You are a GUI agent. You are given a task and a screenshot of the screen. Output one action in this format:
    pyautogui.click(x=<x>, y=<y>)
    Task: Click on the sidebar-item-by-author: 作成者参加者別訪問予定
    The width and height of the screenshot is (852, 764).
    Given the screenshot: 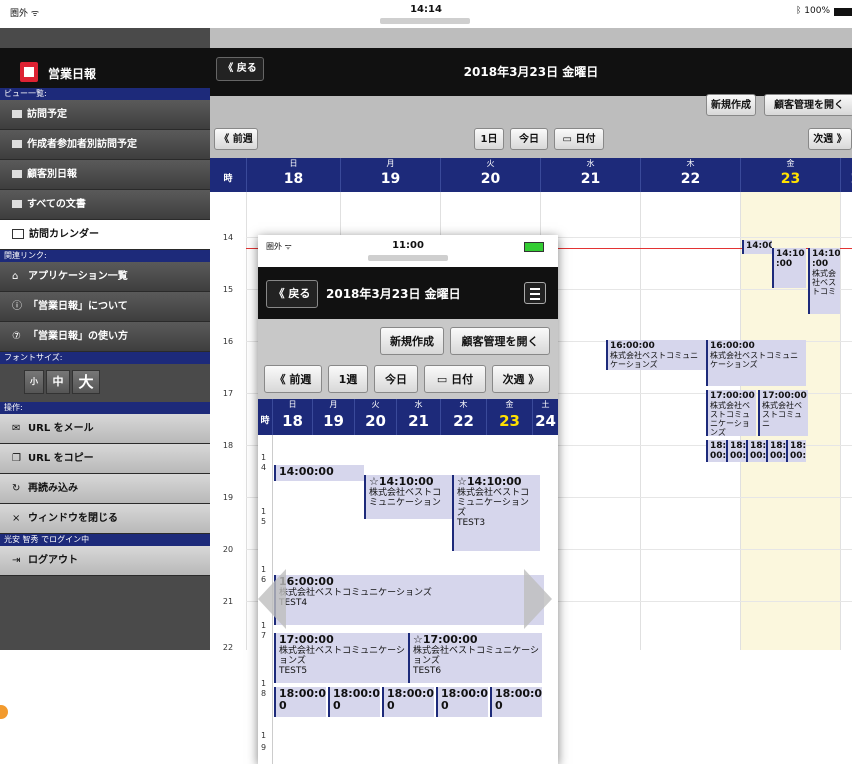 What is the action you would take?
    pyautogui.click(x=105, y=145)
    